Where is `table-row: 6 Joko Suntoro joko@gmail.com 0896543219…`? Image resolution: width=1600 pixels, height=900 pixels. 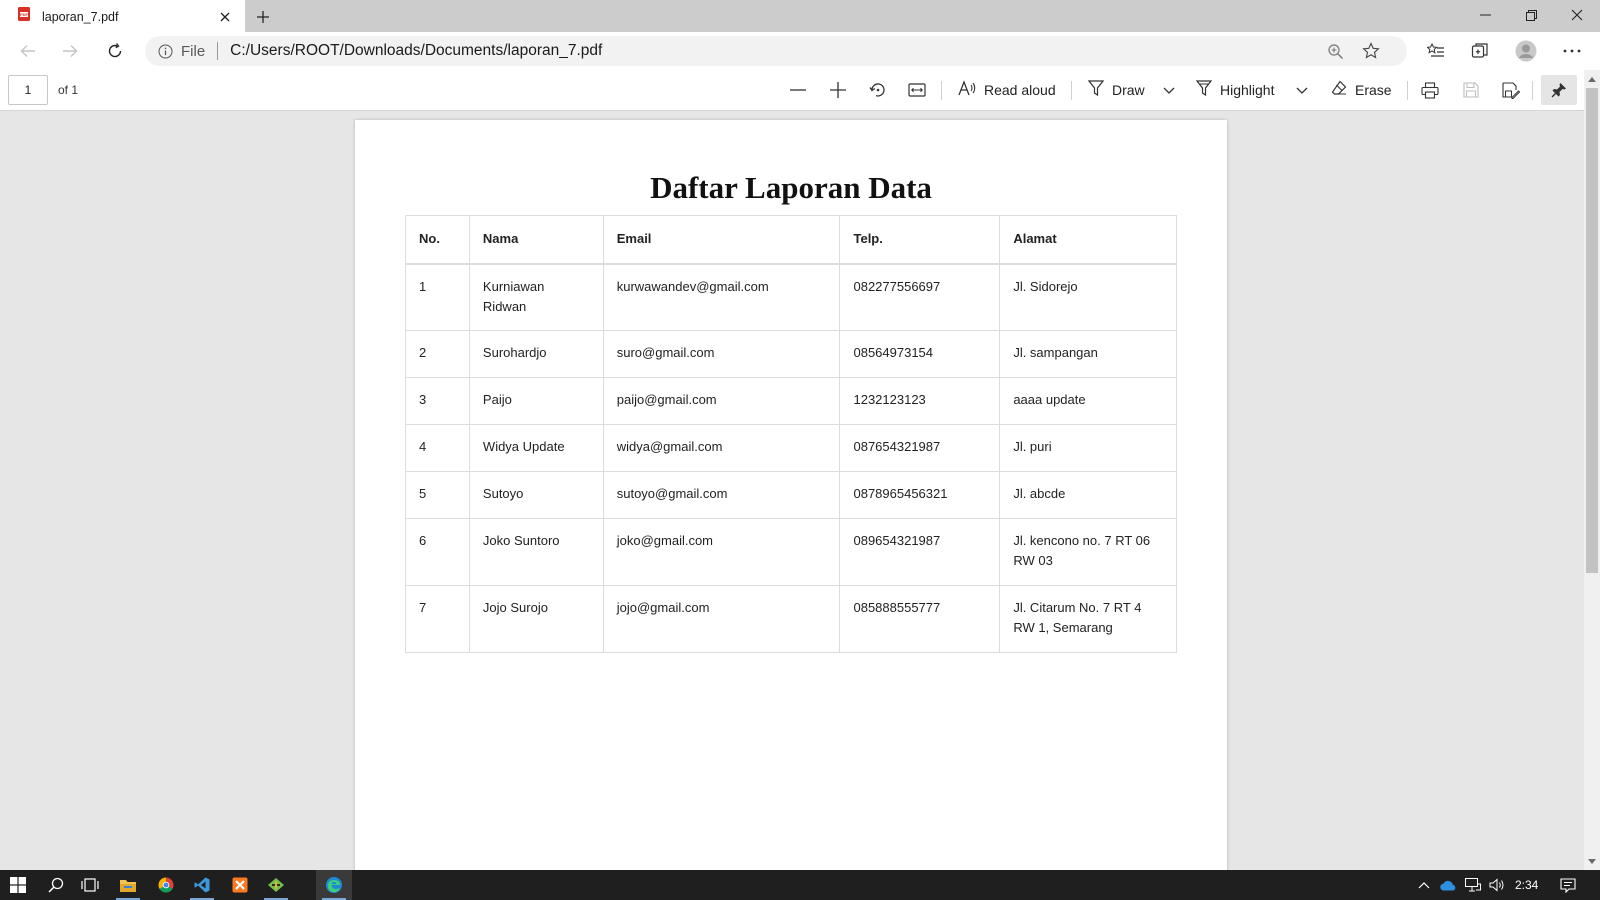 table-row: 6 Joko Suntoro joko@gmail.com 0896543219… is located at coordinates (791, 552).